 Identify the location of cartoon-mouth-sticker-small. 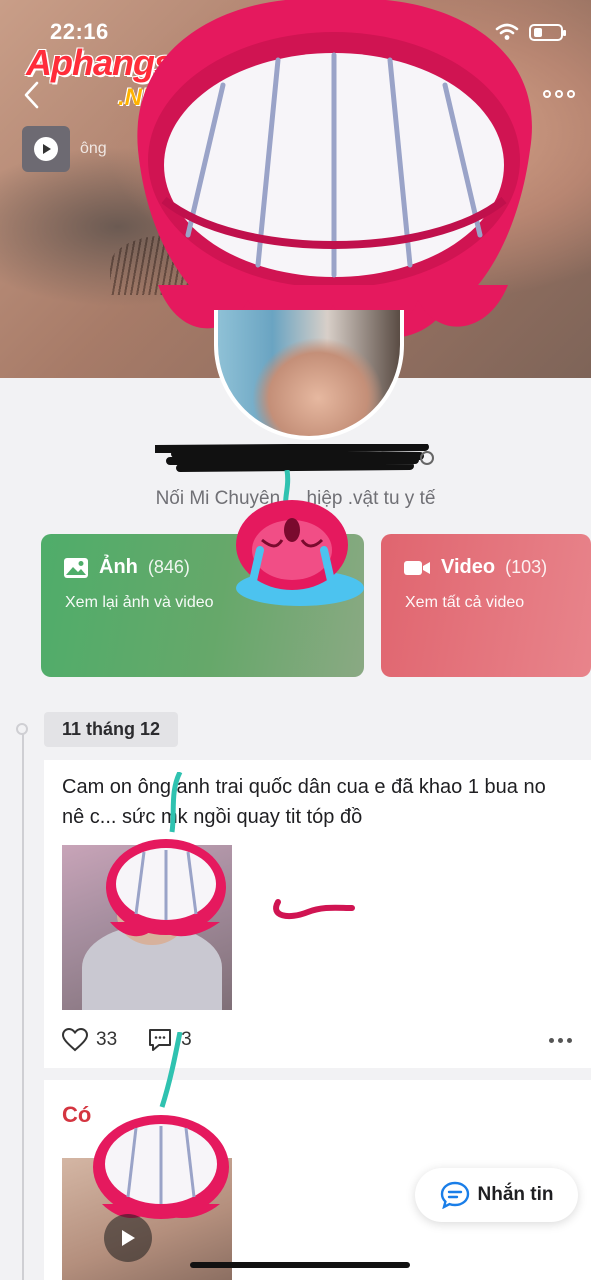
(166, 854).